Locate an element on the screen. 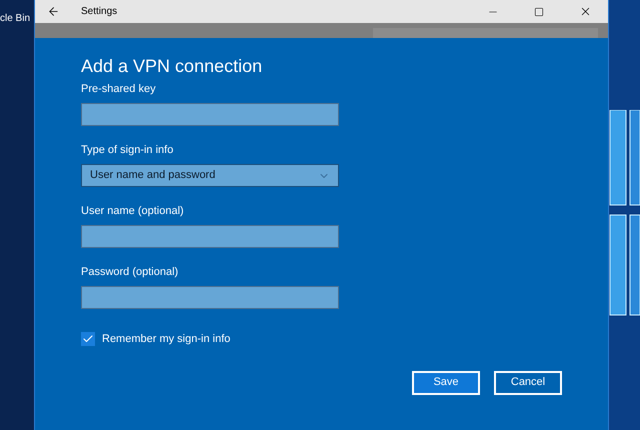  window-title: Settings is located at coordinates (99, 12).